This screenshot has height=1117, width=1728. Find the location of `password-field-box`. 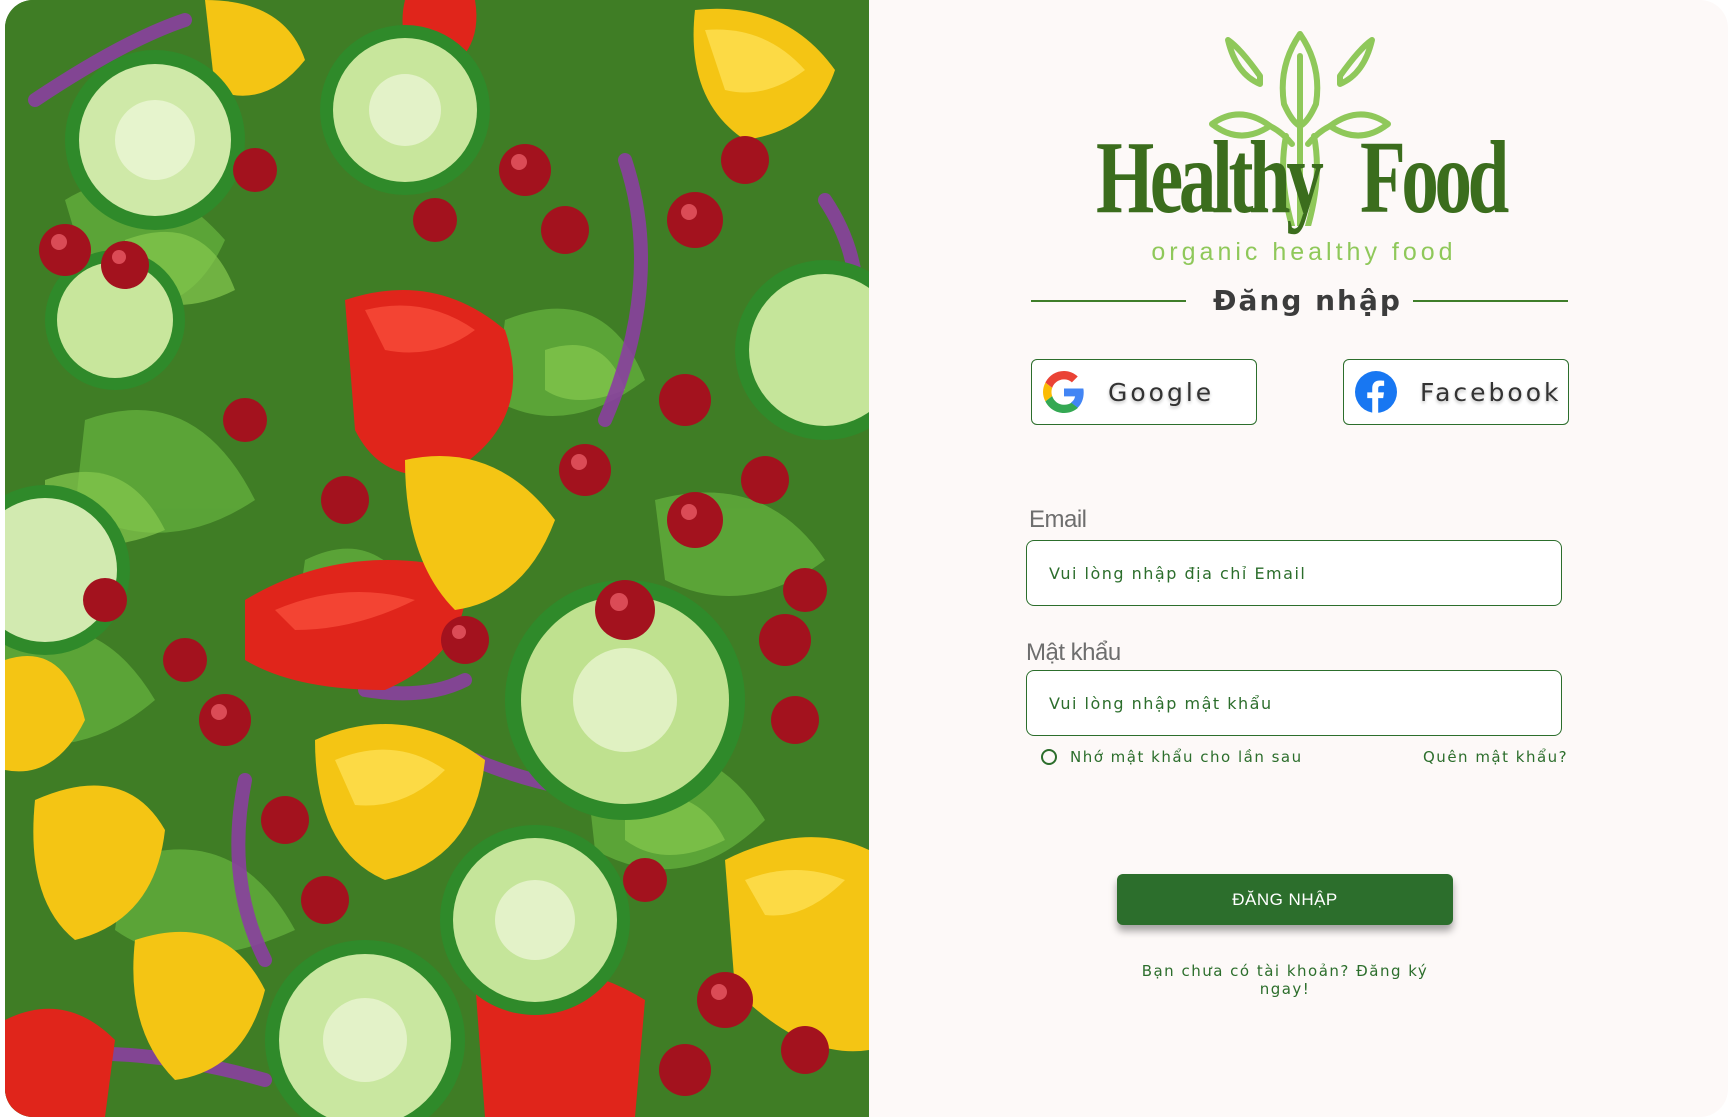

password-field-box is located at coordinates (1294, 703).